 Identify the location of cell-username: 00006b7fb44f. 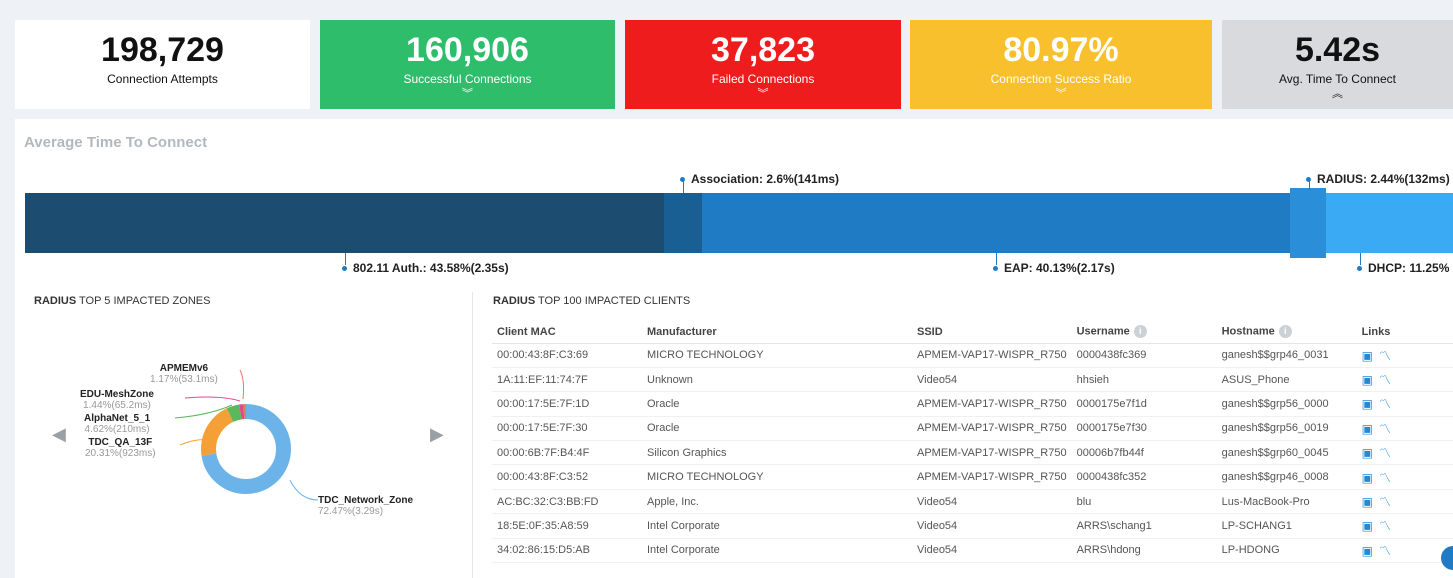
(1139, 453).